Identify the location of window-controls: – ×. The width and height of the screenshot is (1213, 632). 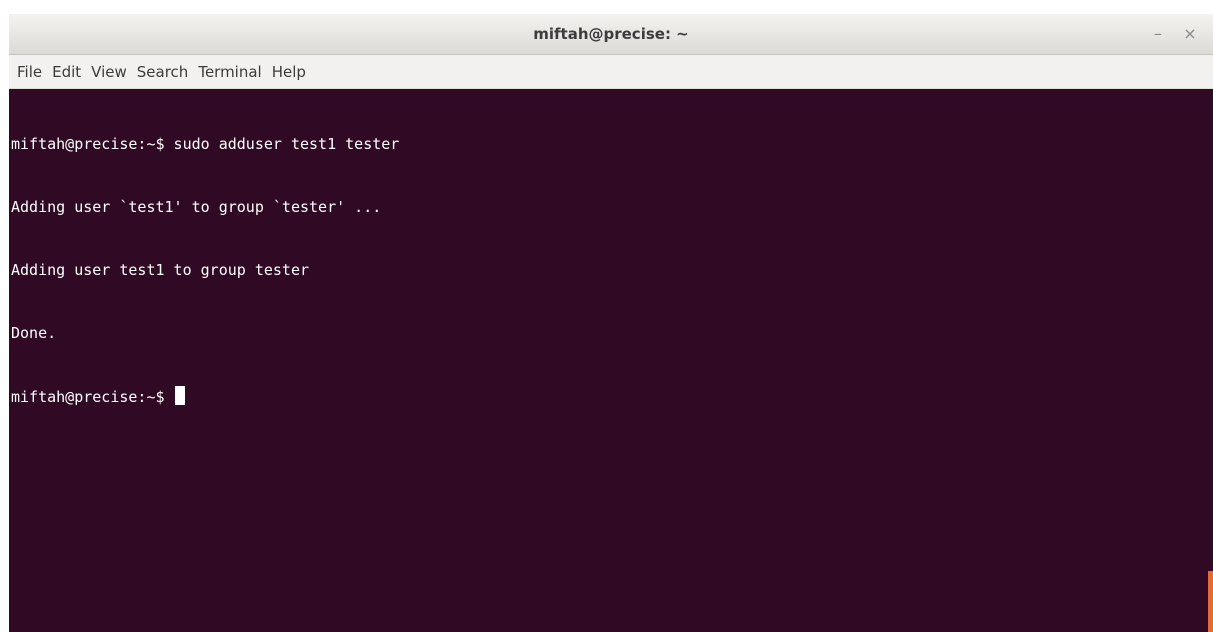
(1169, 34).